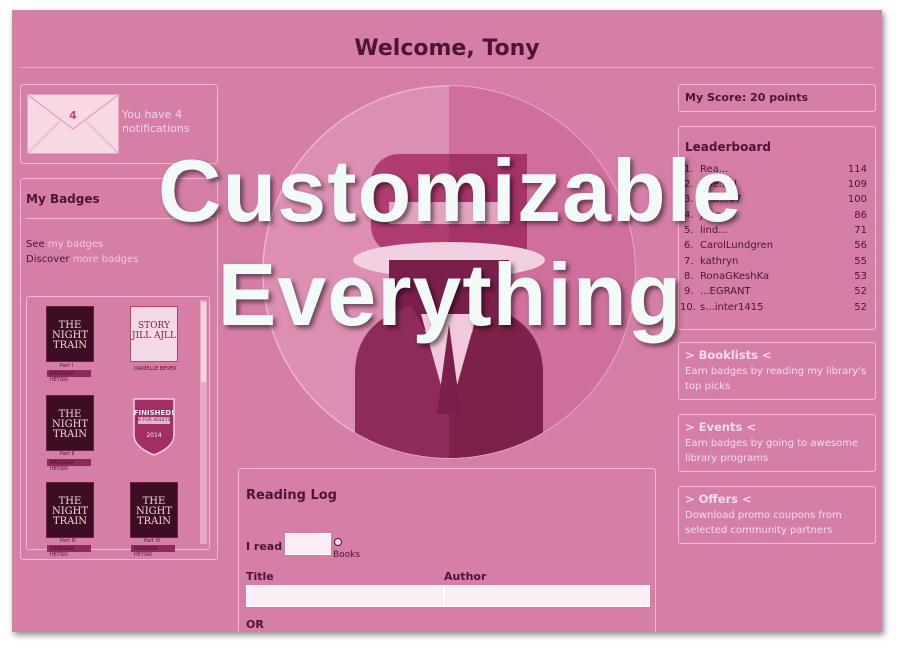 Image resolution: width=900 pixels, height=650 pixels. Describe the element at coordinates (167, 122) in the screenshot. I see `notification-text: You have 4 notifications` at that location.